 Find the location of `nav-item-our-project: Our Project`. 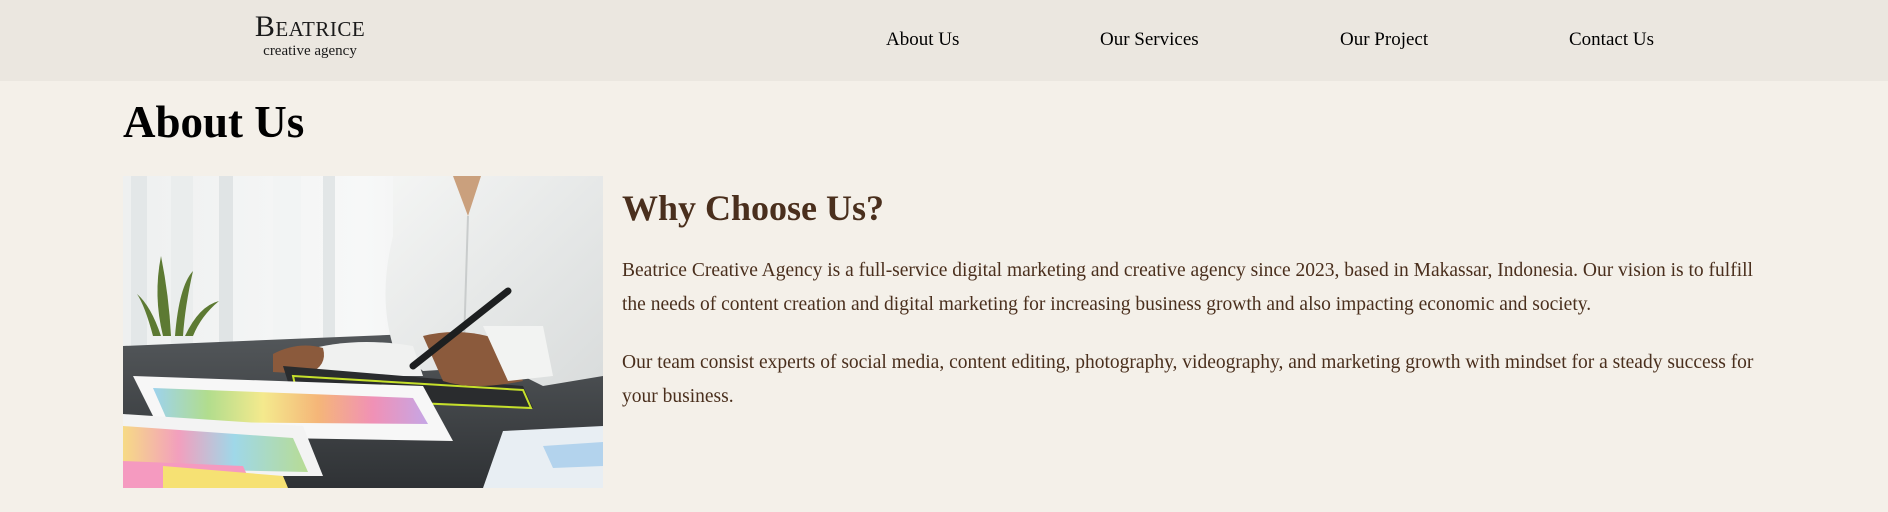

nav-item-our-project: Our Project is located at coordinates (1384, 40).